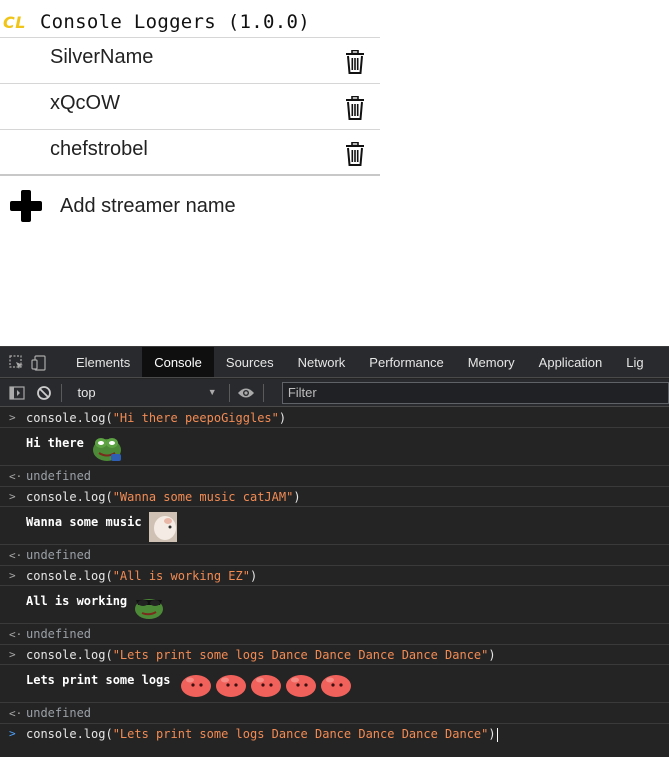 The width and height of the screenshot is (669, 757). I want to click on console-output-line: Lets print some logs, so click(334, 684).